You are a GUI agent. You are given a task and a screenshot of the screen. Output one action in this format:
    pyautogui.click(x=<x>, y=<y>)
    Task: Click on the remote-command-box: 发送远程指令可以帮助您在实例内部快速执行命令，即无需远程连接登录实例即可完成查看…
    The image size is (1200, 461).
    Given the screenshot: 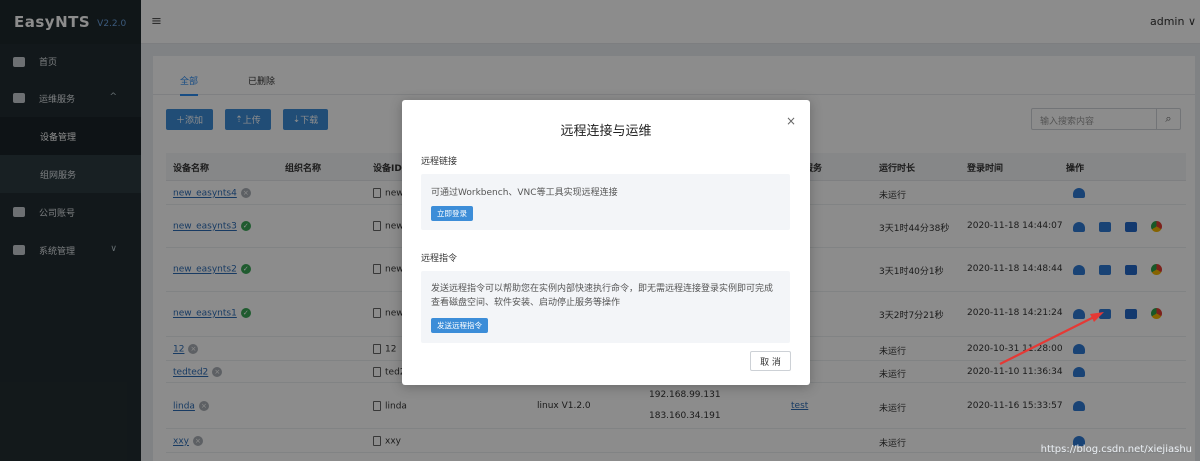 What is the action you would take?
    pyautogui.click(x=605, y=307)
    